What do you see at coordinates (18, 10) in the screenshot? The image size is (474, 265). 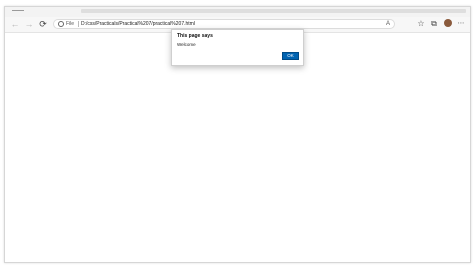 I see `tab-indicator` at bounding box center [18, 10].